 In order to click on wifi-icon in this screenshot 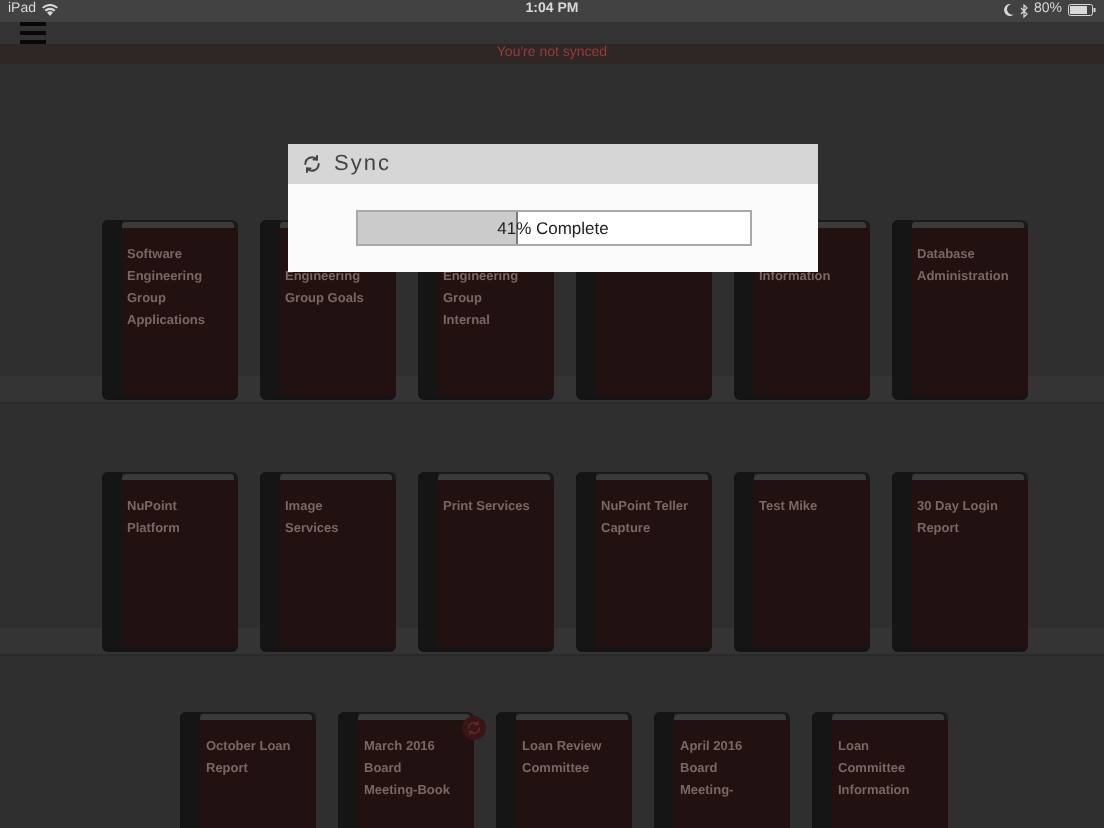, I will do `click(50, 10)`.